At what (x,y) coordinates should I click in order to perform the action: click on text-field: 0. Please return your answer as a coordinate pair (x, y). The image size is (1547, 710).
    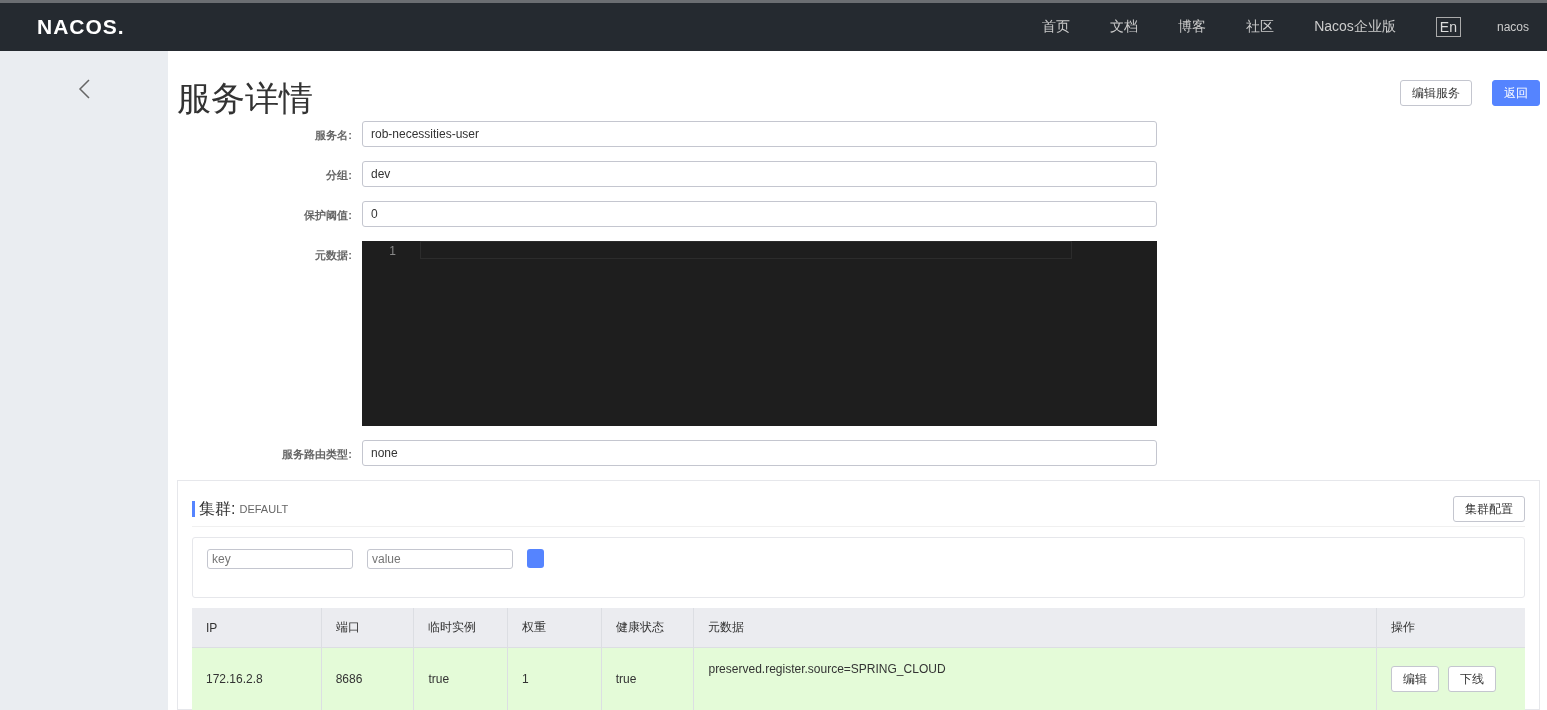
    Looking at the image, I should click on (759, 214).